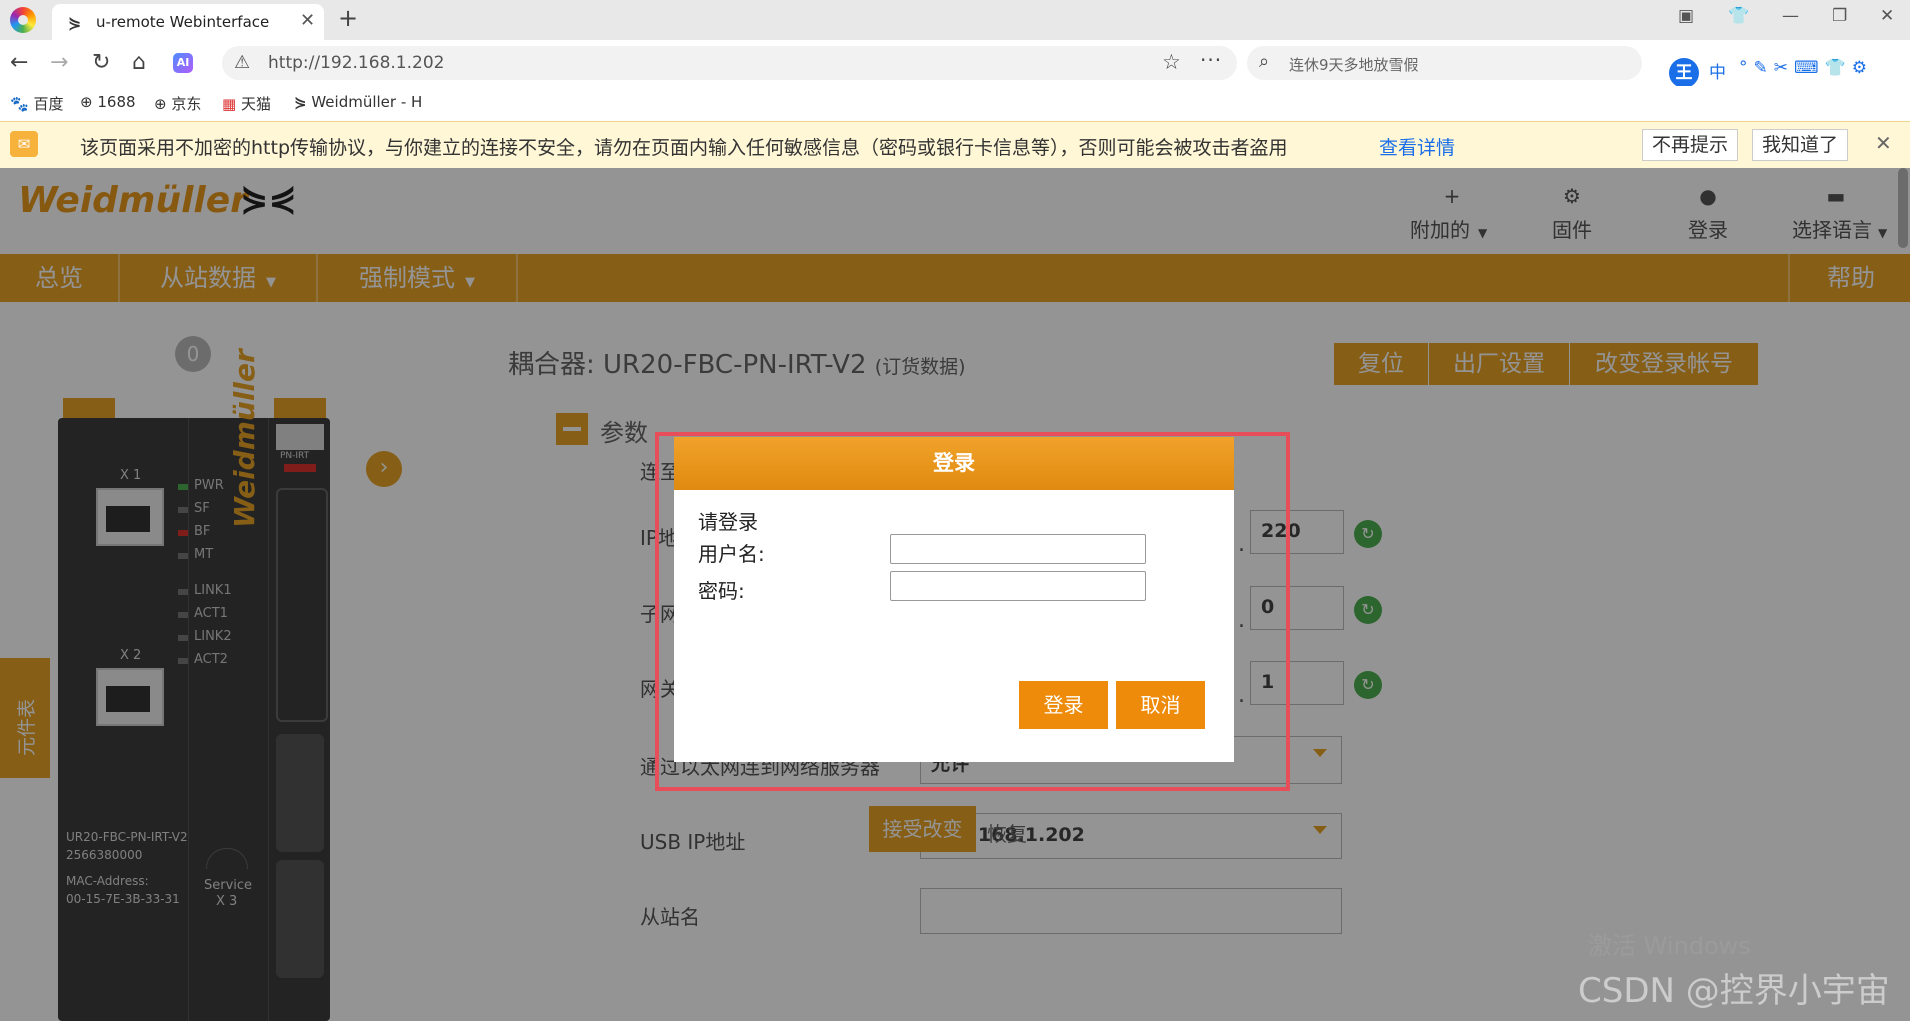 The width and height of the screenshot is (1910, 1021). I want to click on windows-activation-watermark: 激活 Windows, so click(1669, 946).